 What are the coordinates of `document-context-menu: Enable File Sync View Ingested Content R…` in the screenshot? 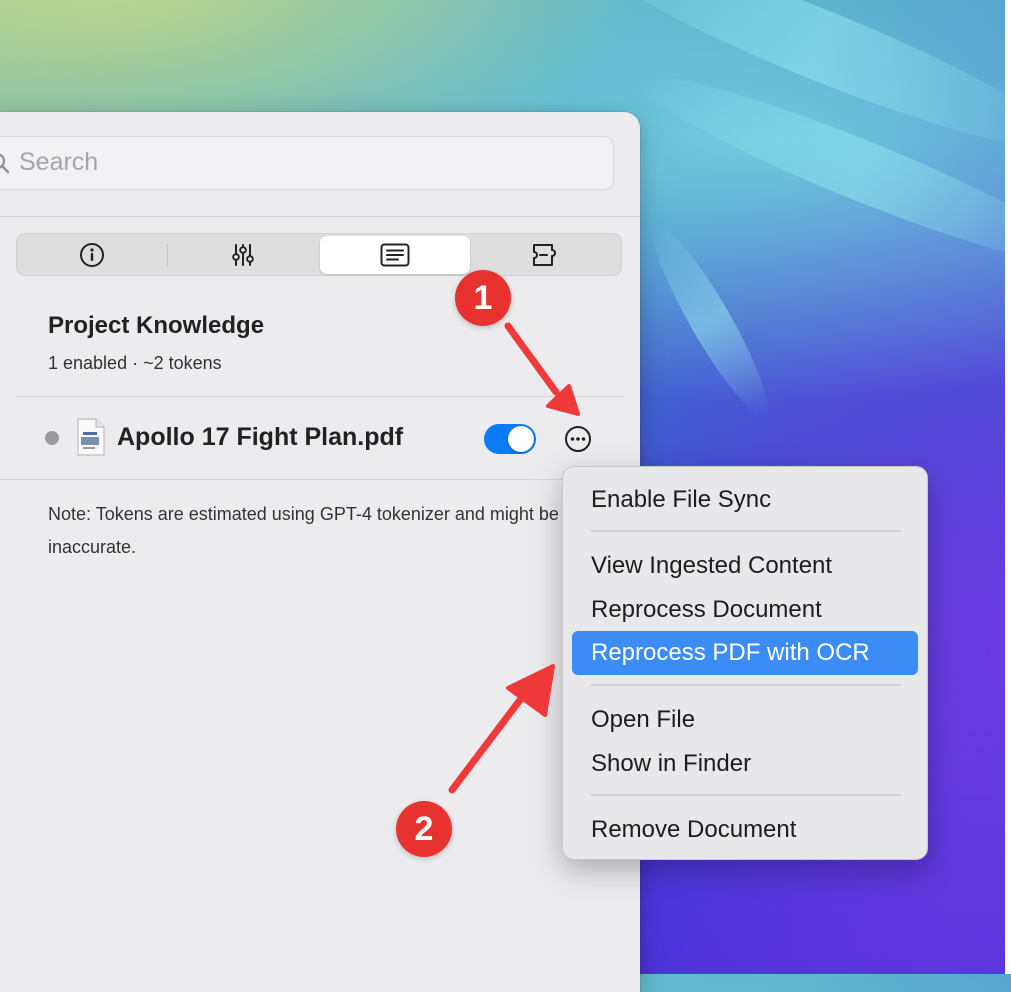 It's located at (745, 663).